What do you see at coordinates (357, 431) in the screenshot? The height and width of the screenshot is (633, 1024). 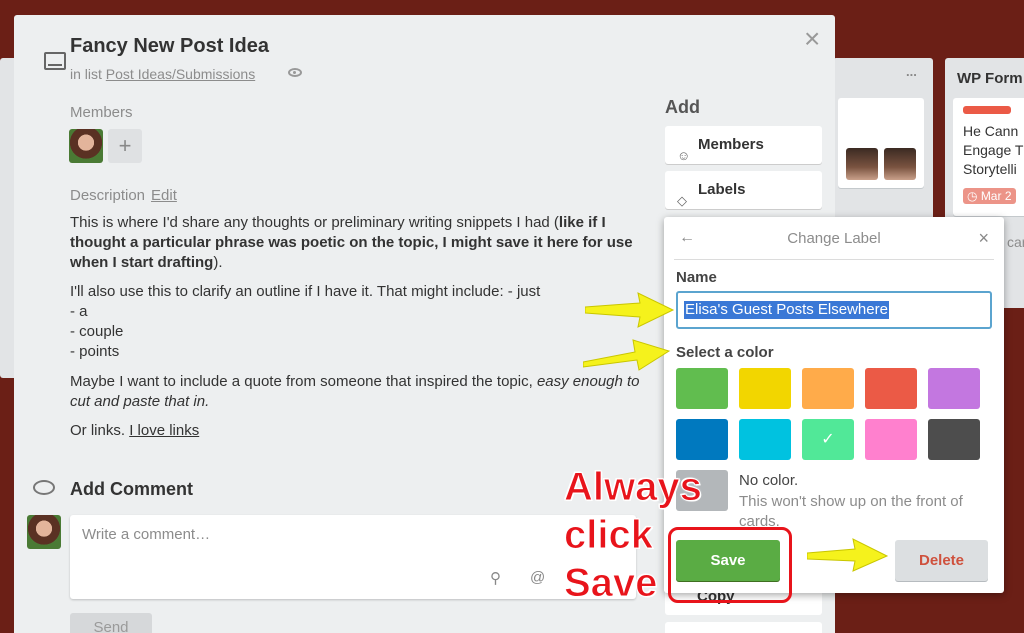 I see `description-paragraph: Or links. I love links` at bounding box center [357, 431].